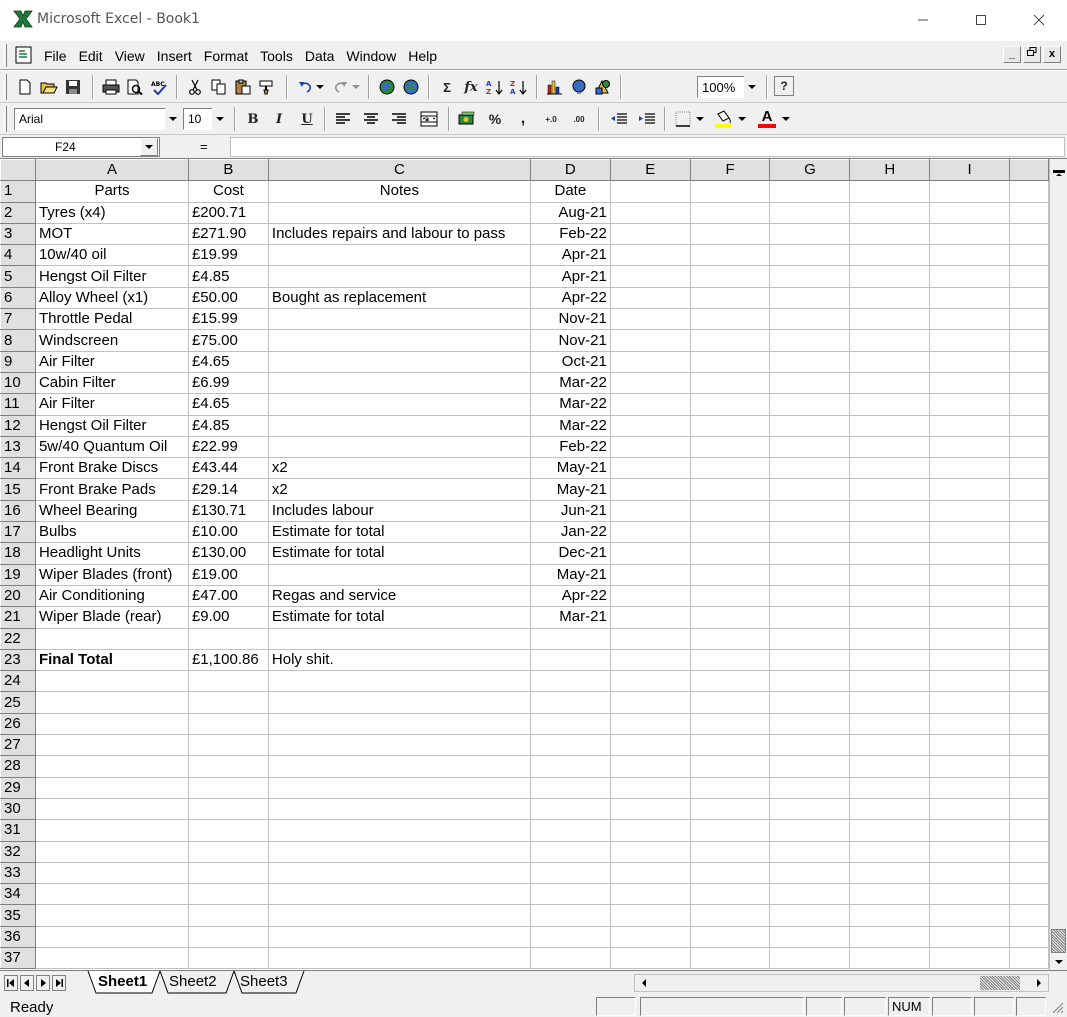 The image size is (1067, 1017). What do you see at coordinates (73, 87) in the screenshot?
I see `save-button` at bounding box center [73, 87].